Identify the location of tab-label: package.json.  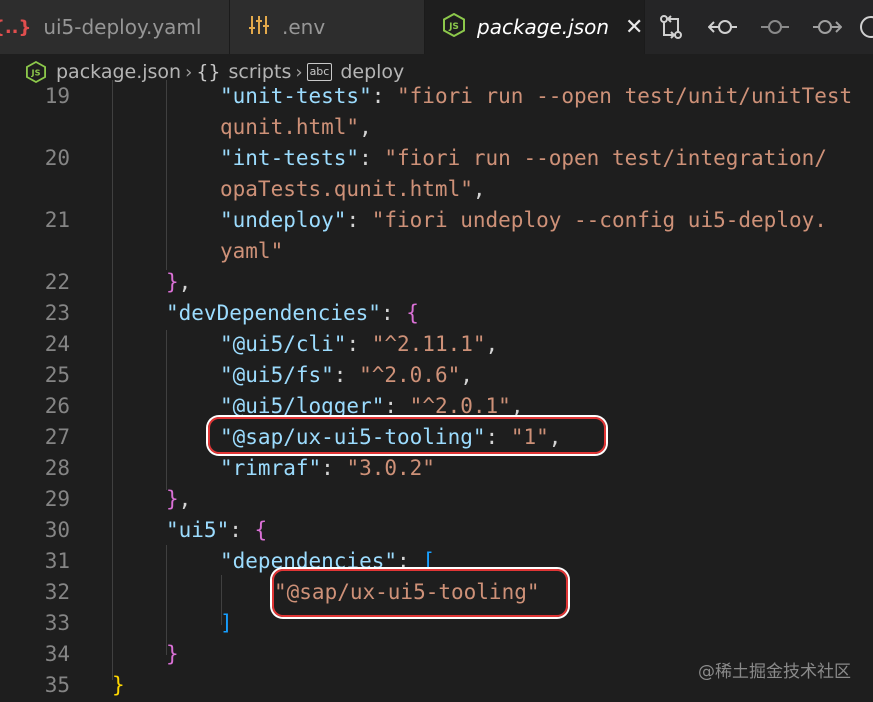
(543, 27).